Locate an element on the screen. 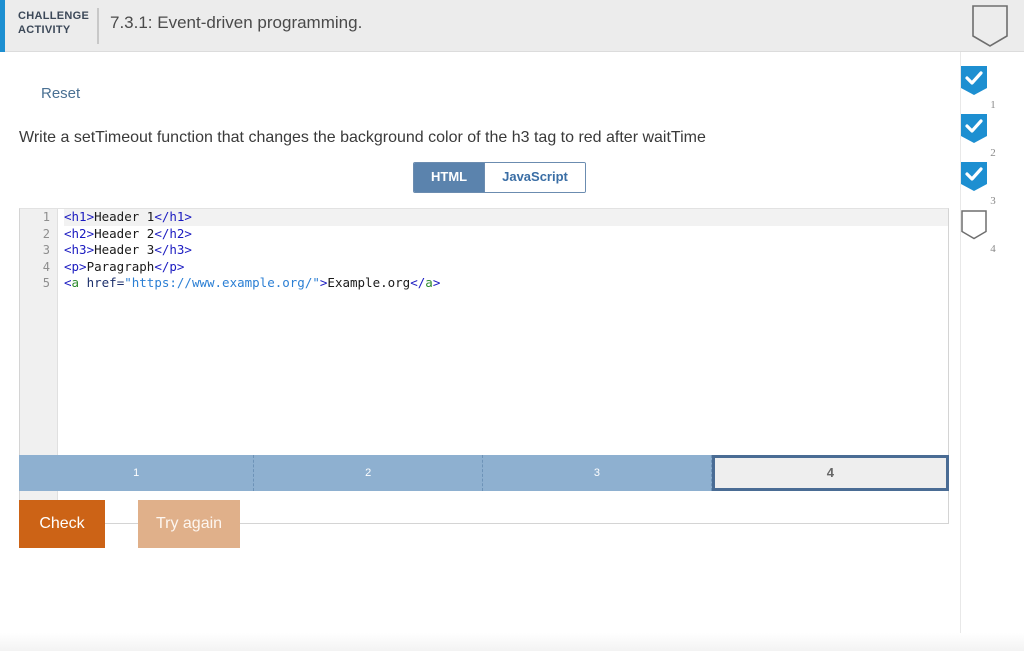 The image size is (1024, 651). code-token: Header 2 is located at coordinates (124, 233).